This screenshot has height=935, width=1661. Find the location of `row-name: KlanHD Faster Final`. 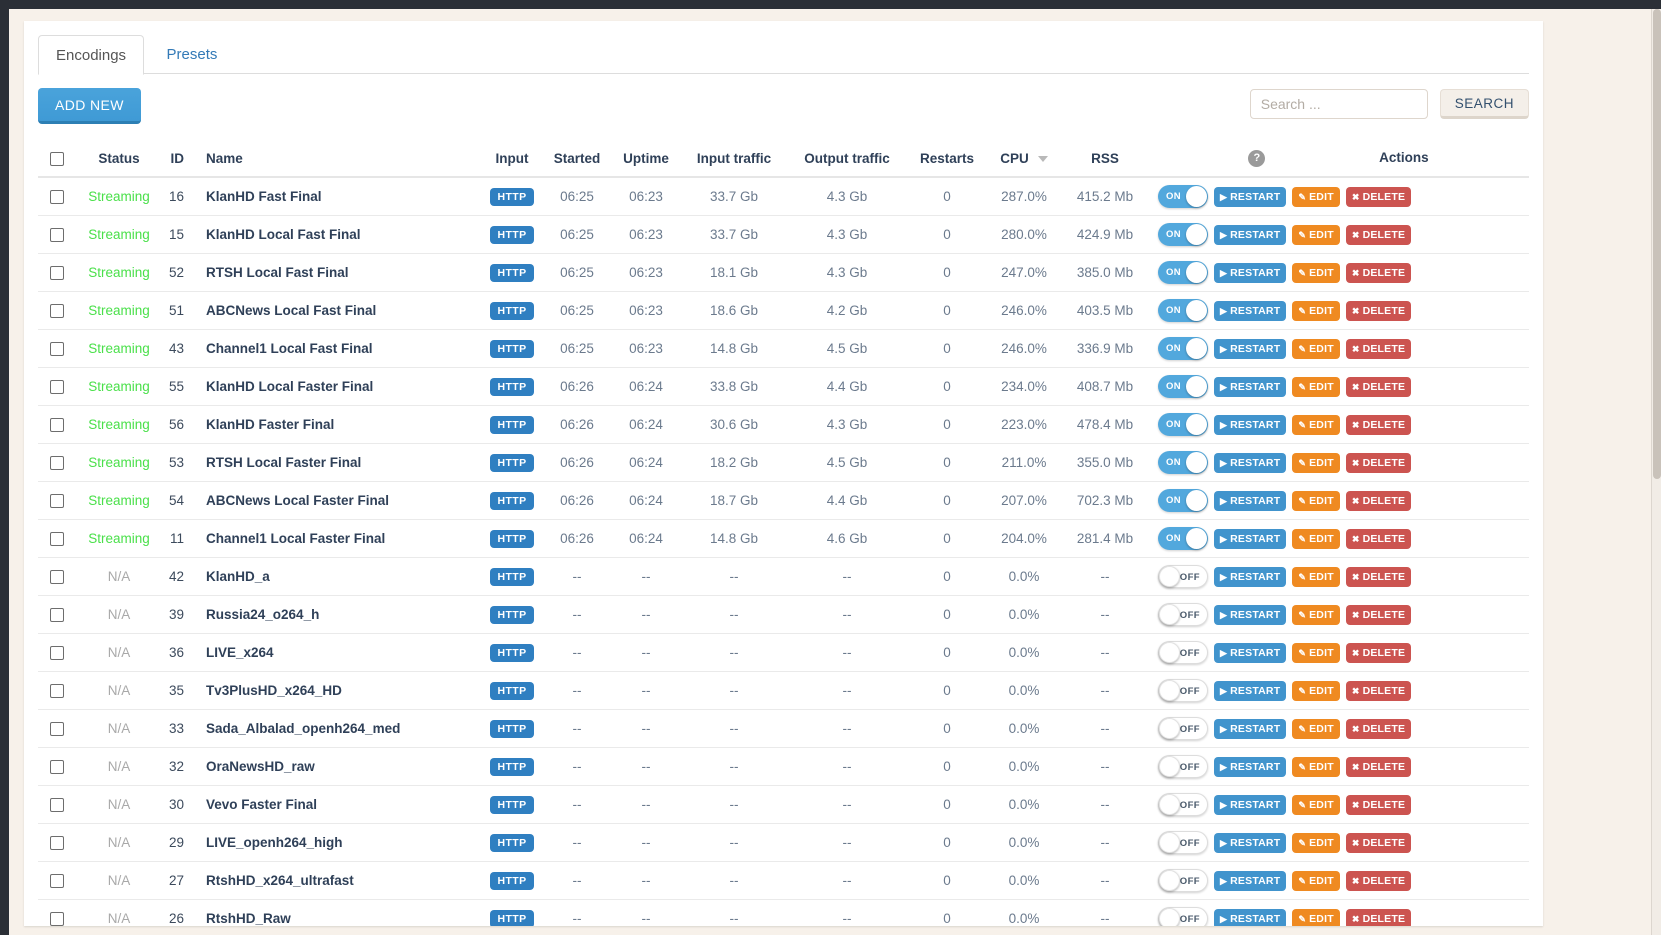

row-name: KlanHD Faster Final is located at coordinates (336, 424).